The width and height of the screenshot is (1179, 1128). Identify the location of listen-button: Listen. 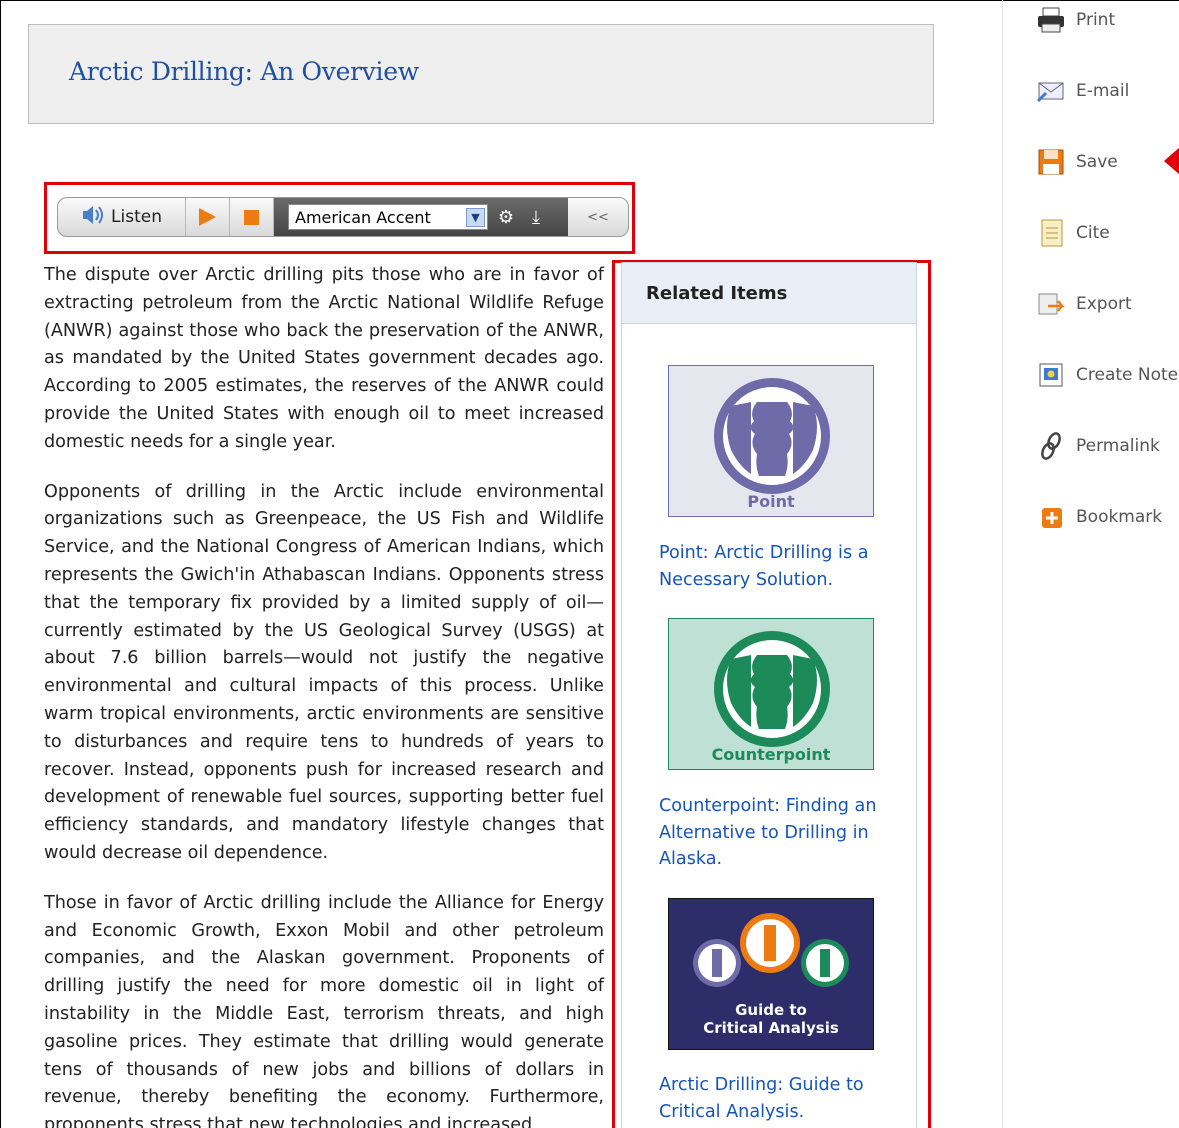
(122, 217).